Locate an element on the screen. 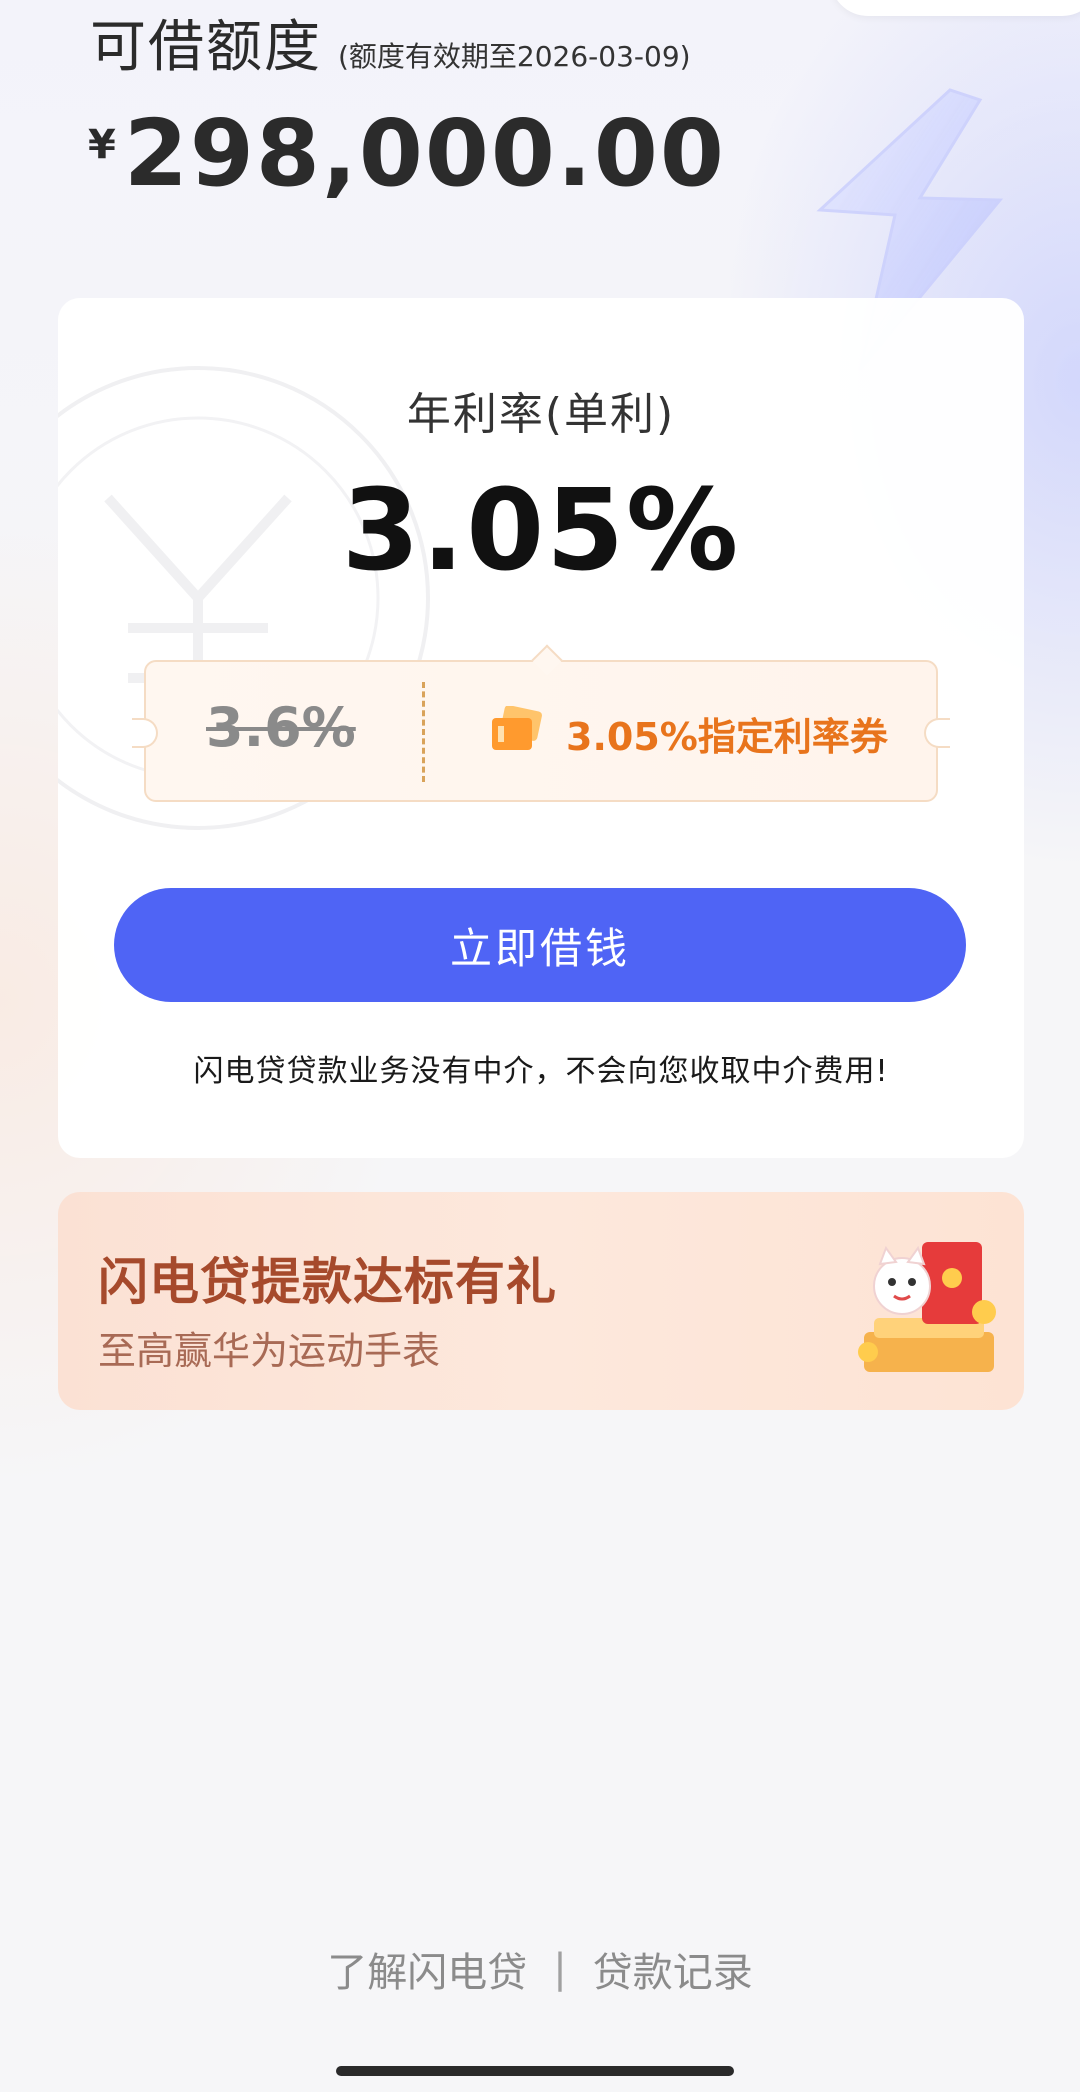 The image size is (1080, 2092). promo-title: 闪电贷提款达标有礼 is located at coordinates (327, 1282).